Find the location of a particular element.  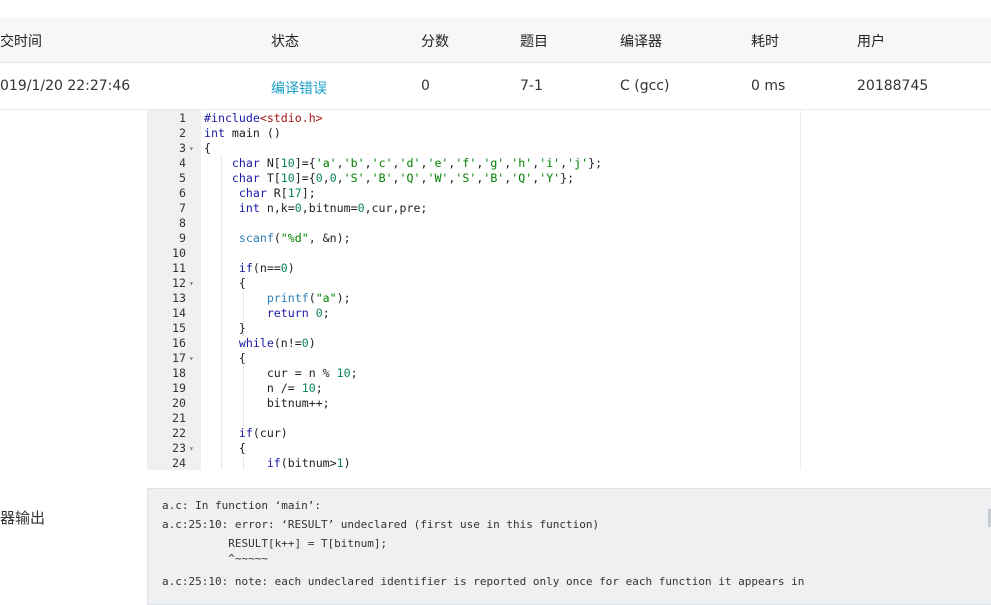

compiler-output-line: a.c: In function ‘main’: is located at coordinates (241, 505).